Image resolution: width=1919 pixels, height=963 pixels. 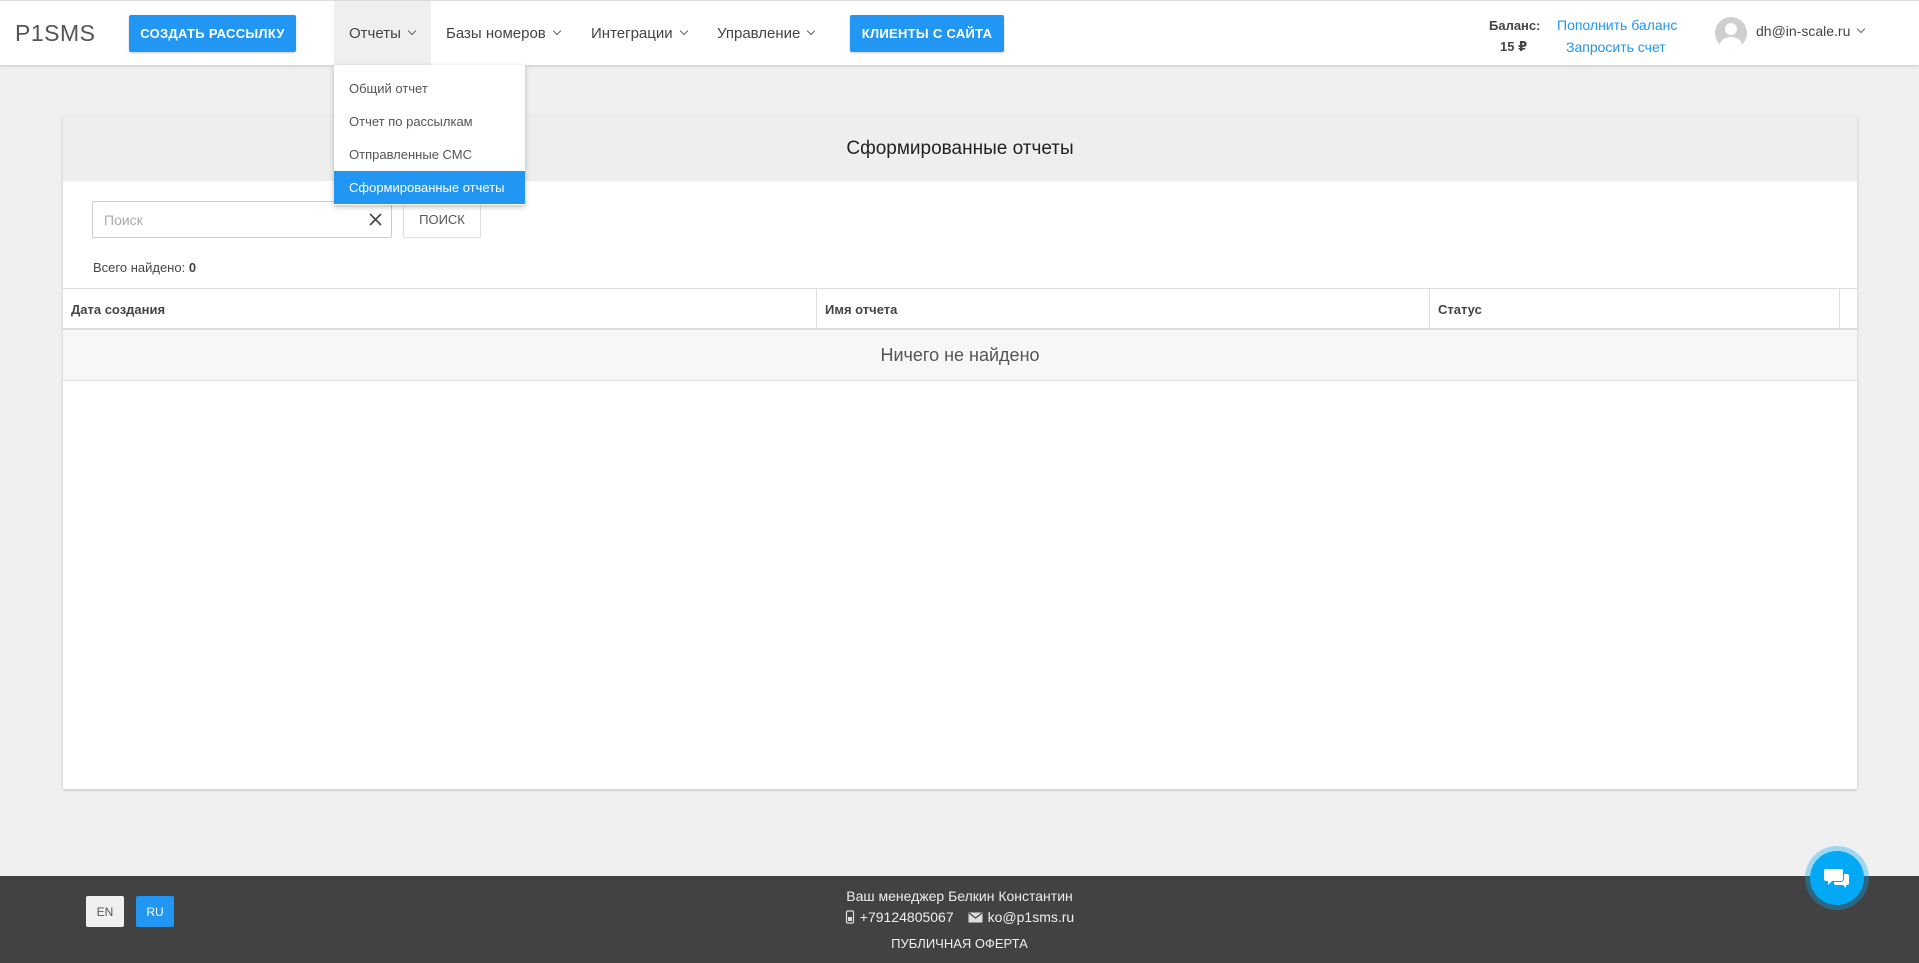 I want to click on found-label: Всего найдено:, so click(x=139, y=267).